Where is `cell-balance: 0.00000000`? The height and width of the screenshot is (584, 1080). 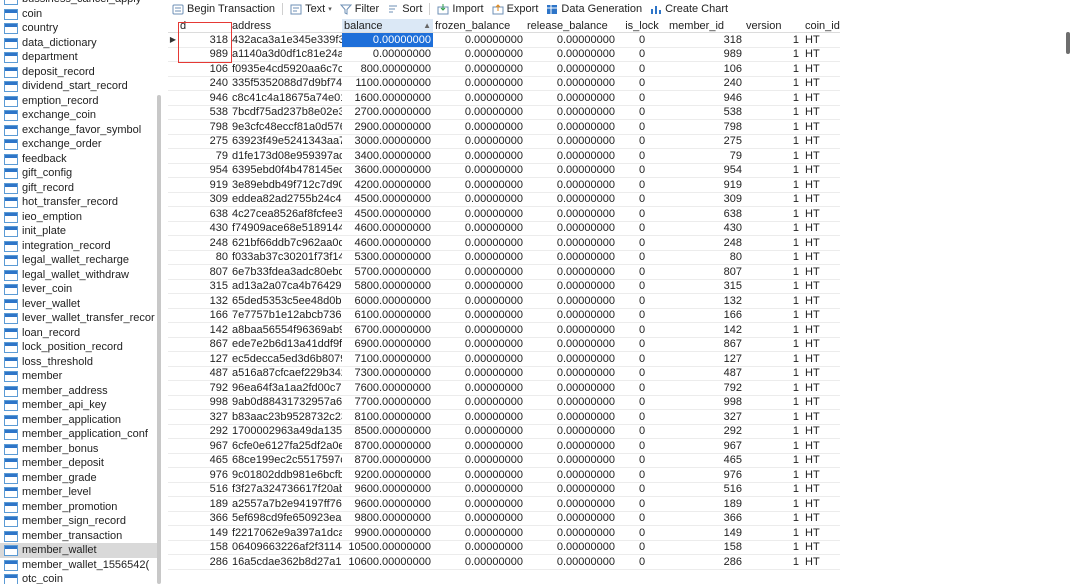 cell-balance: 0.00000000 is located at coordinates (387, 40).